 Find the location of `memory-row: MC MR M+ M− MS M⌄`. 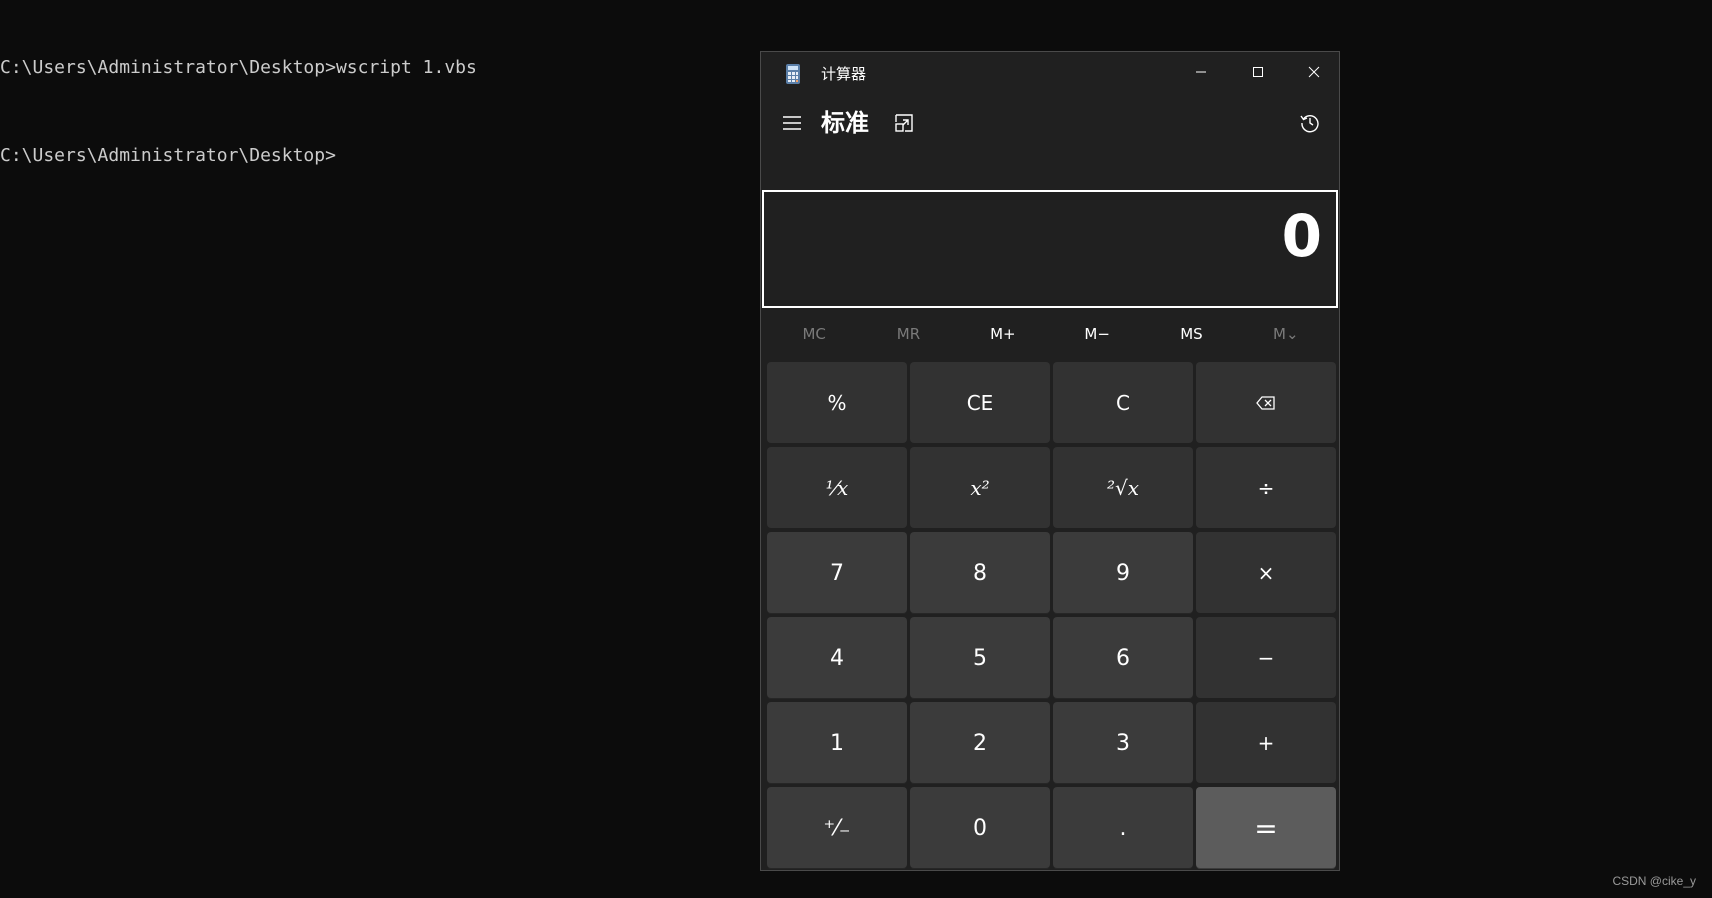

memory-row: MC MR M+ M− MS M⌄ is located at coordinates (1050, 334).